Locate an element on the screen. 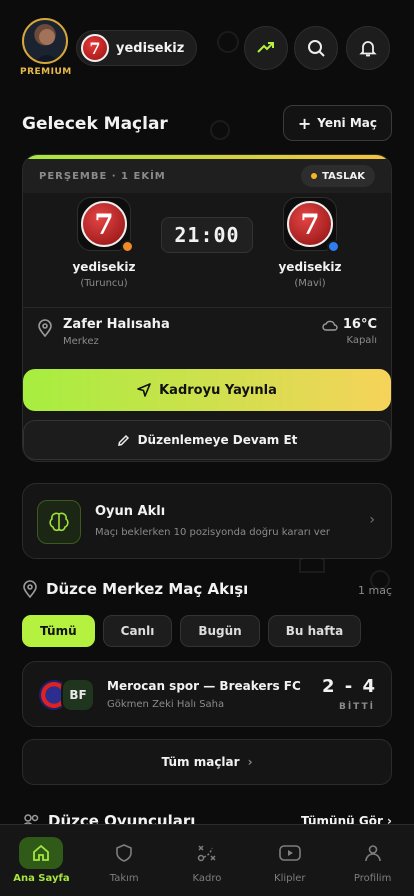 Image resolution: width=414 pixels, height=896 pixels. send-icon is located at coordinates (144, 390).